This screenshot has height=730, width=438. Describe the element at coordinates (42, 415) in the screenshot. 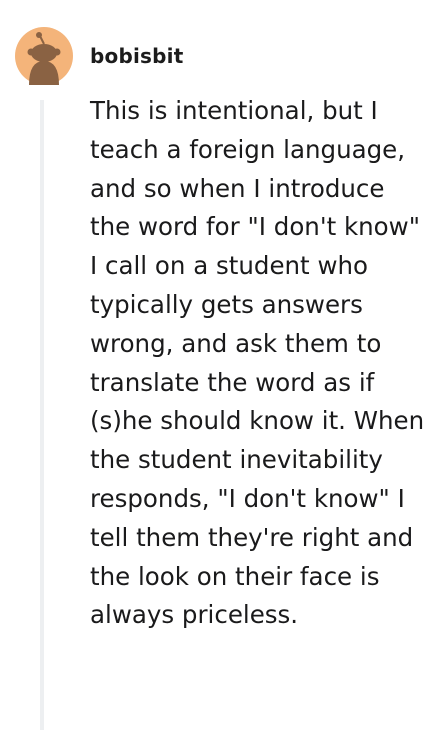

I see `thread-collapse-line` at that location.